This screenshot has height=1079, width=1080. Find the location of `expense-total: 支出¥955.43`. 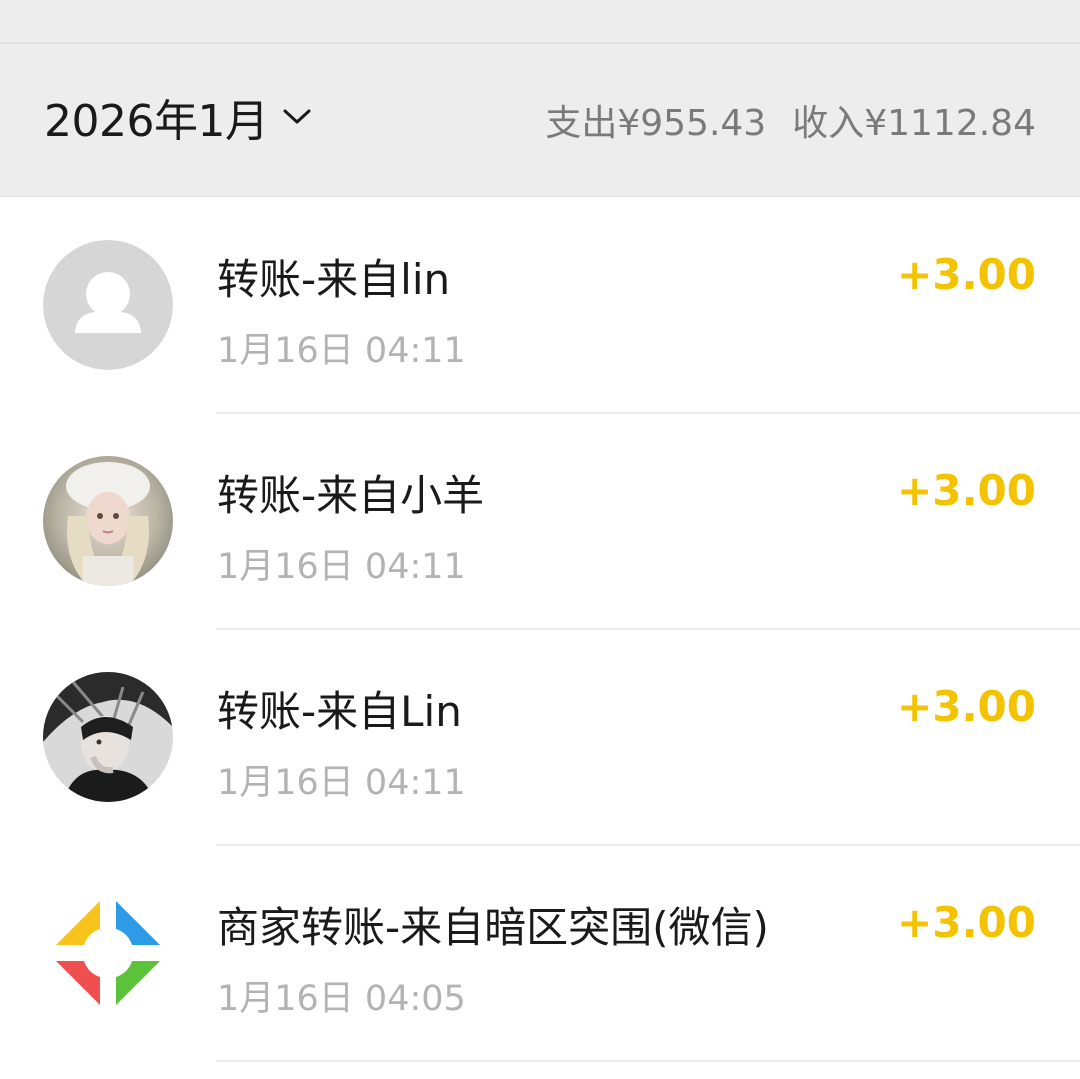

expense-total: 支出¥955.43 is located at coordinates (656, 123).